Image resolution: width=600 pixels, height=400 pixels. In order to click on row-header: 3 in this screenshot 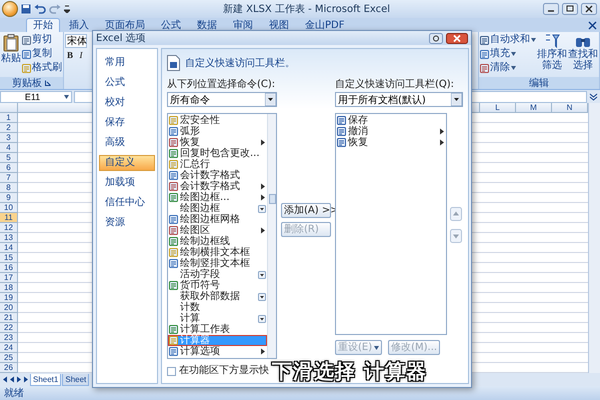, I will do `click(9, 138)`.